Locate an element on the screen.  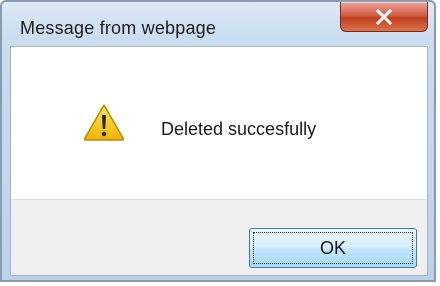
window-title: Message from webpage is located at coordinates (118, 28).